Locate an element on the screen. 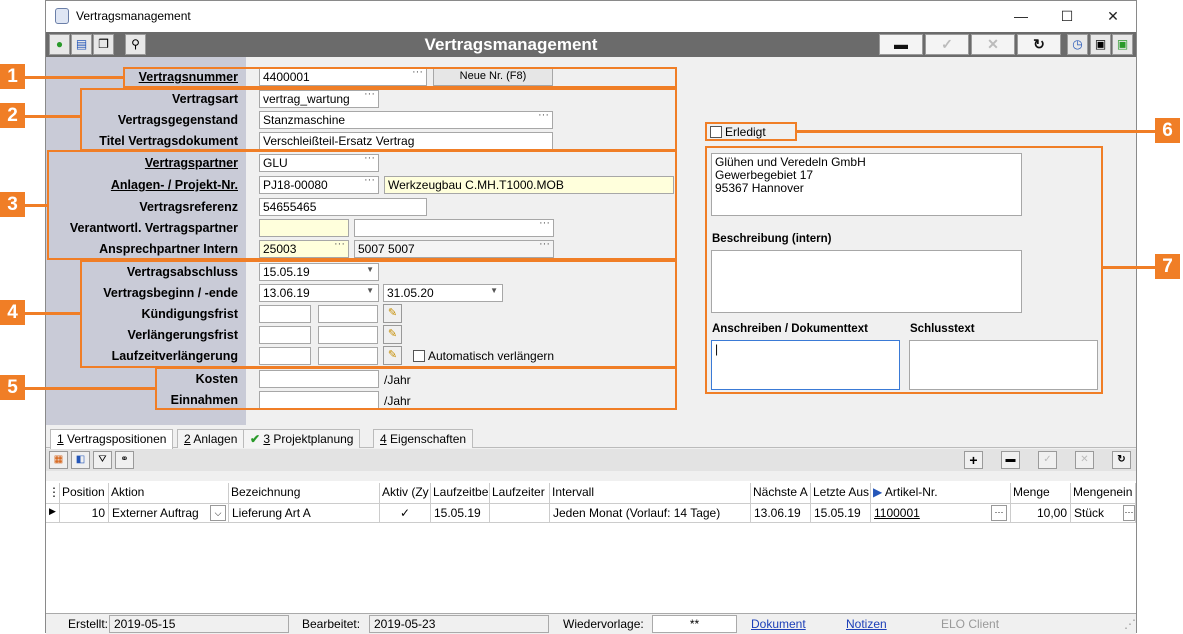  bearbeitet-label: Bearbeitet: is located at coordinates (331, 624).